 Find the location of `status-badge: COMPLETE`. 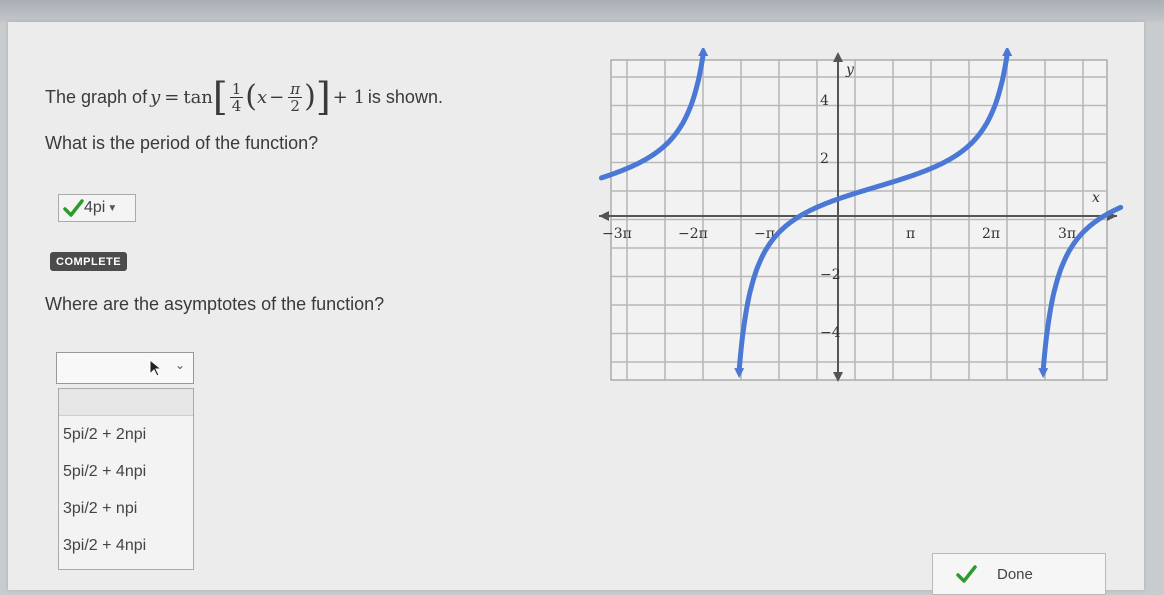

status-badge: COMPLETE is located at coordinates (89, 261).